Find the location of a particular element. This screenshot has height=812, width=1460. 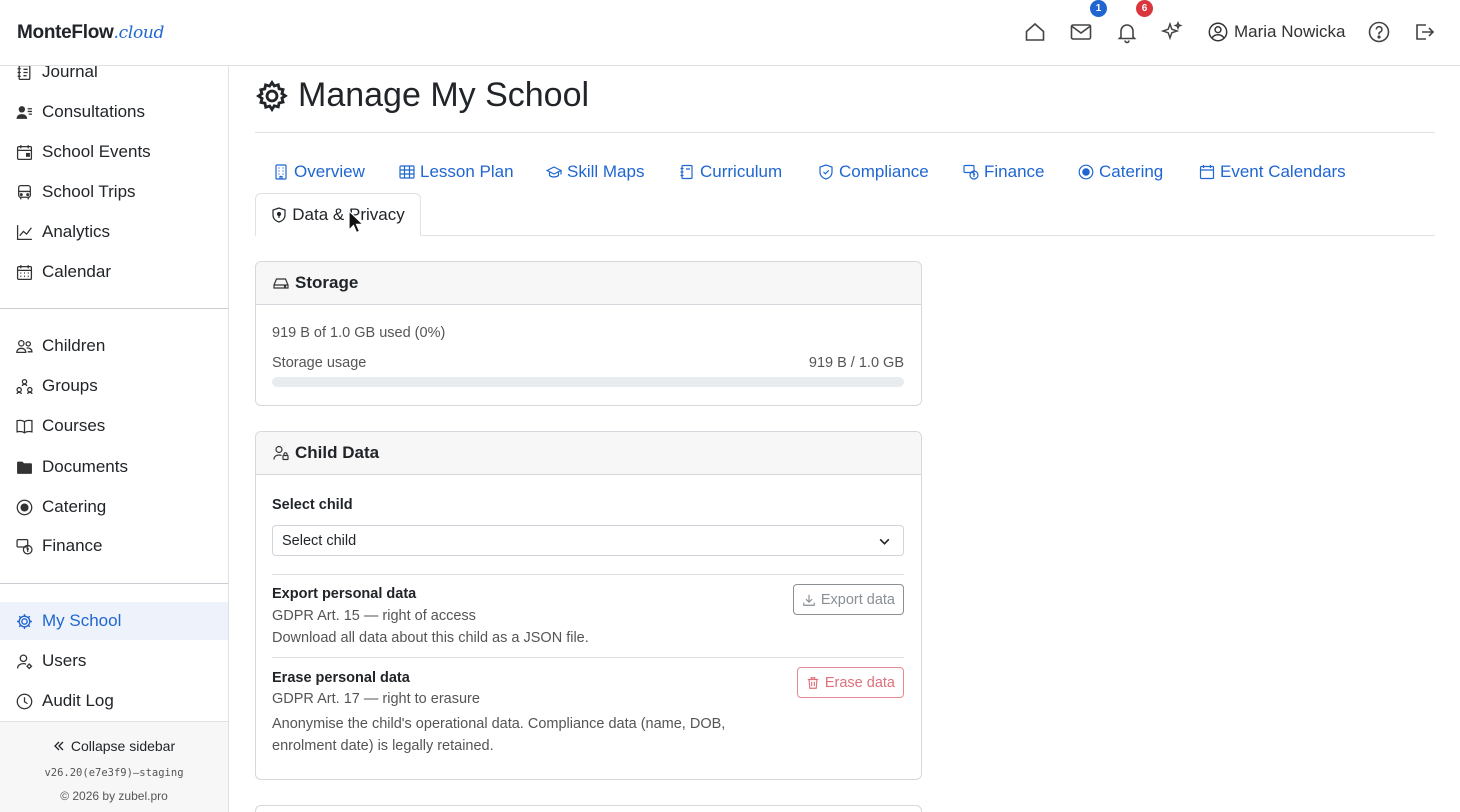

user-circle-icon is located at coordinates (1218, 32).